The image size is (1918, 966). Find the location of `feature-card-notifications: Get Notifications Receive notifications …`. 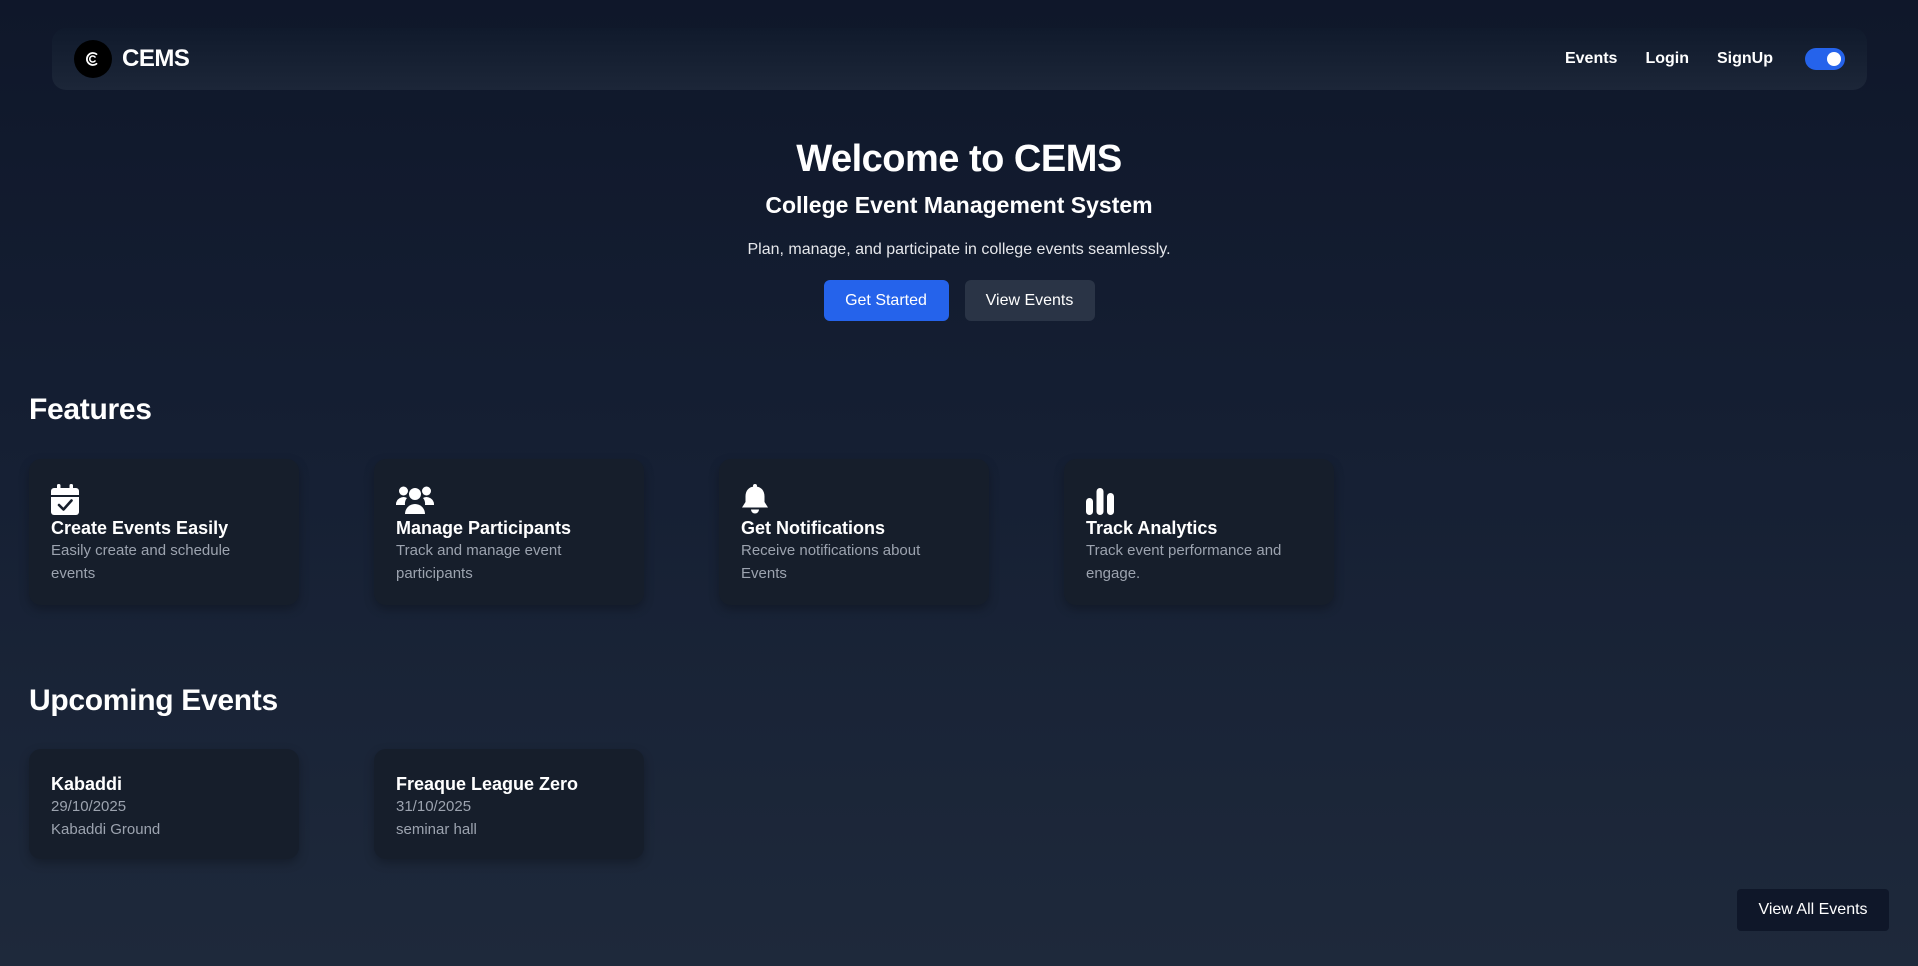

feature-card-notifications: Get Notifications Receive notifications … is located at coordinates (854, 532).